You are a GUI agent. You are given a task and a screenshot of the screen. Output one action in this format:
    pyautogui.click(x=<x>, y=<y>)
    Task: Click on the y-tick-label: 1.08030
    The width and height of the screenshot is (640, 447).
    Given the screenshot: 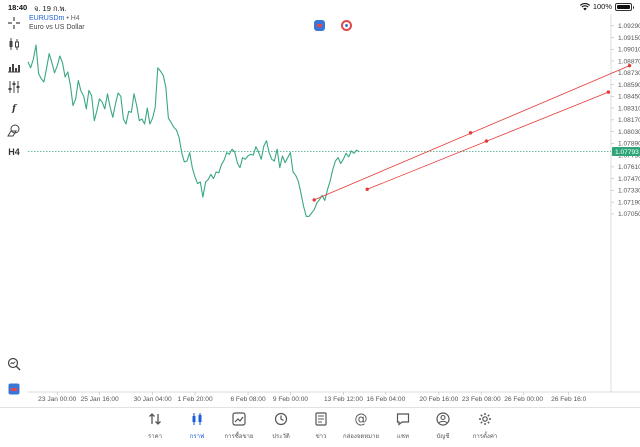 What is the action you would take?
    pyautogui.click(x=629, y=132)
    